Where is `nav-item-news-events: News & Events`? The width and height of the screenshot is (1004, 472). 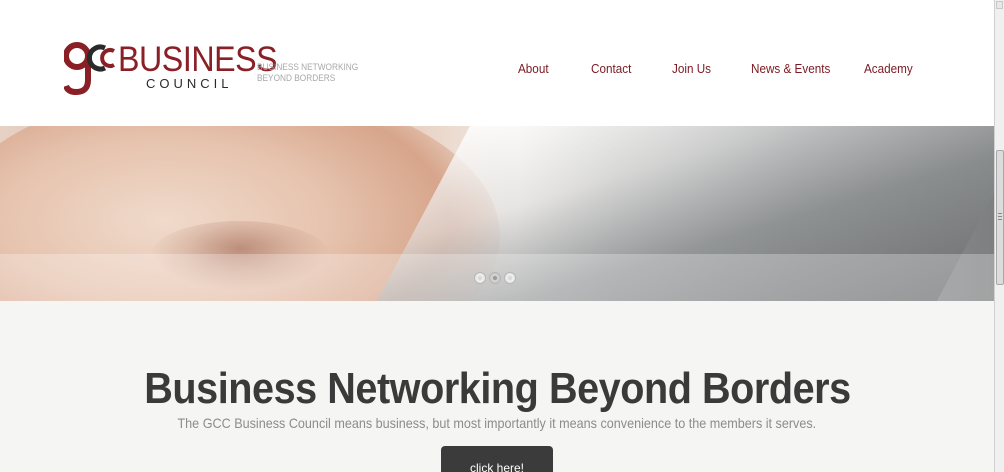
nav-item-news-events: News & Events is located at coordinates (790, 69).